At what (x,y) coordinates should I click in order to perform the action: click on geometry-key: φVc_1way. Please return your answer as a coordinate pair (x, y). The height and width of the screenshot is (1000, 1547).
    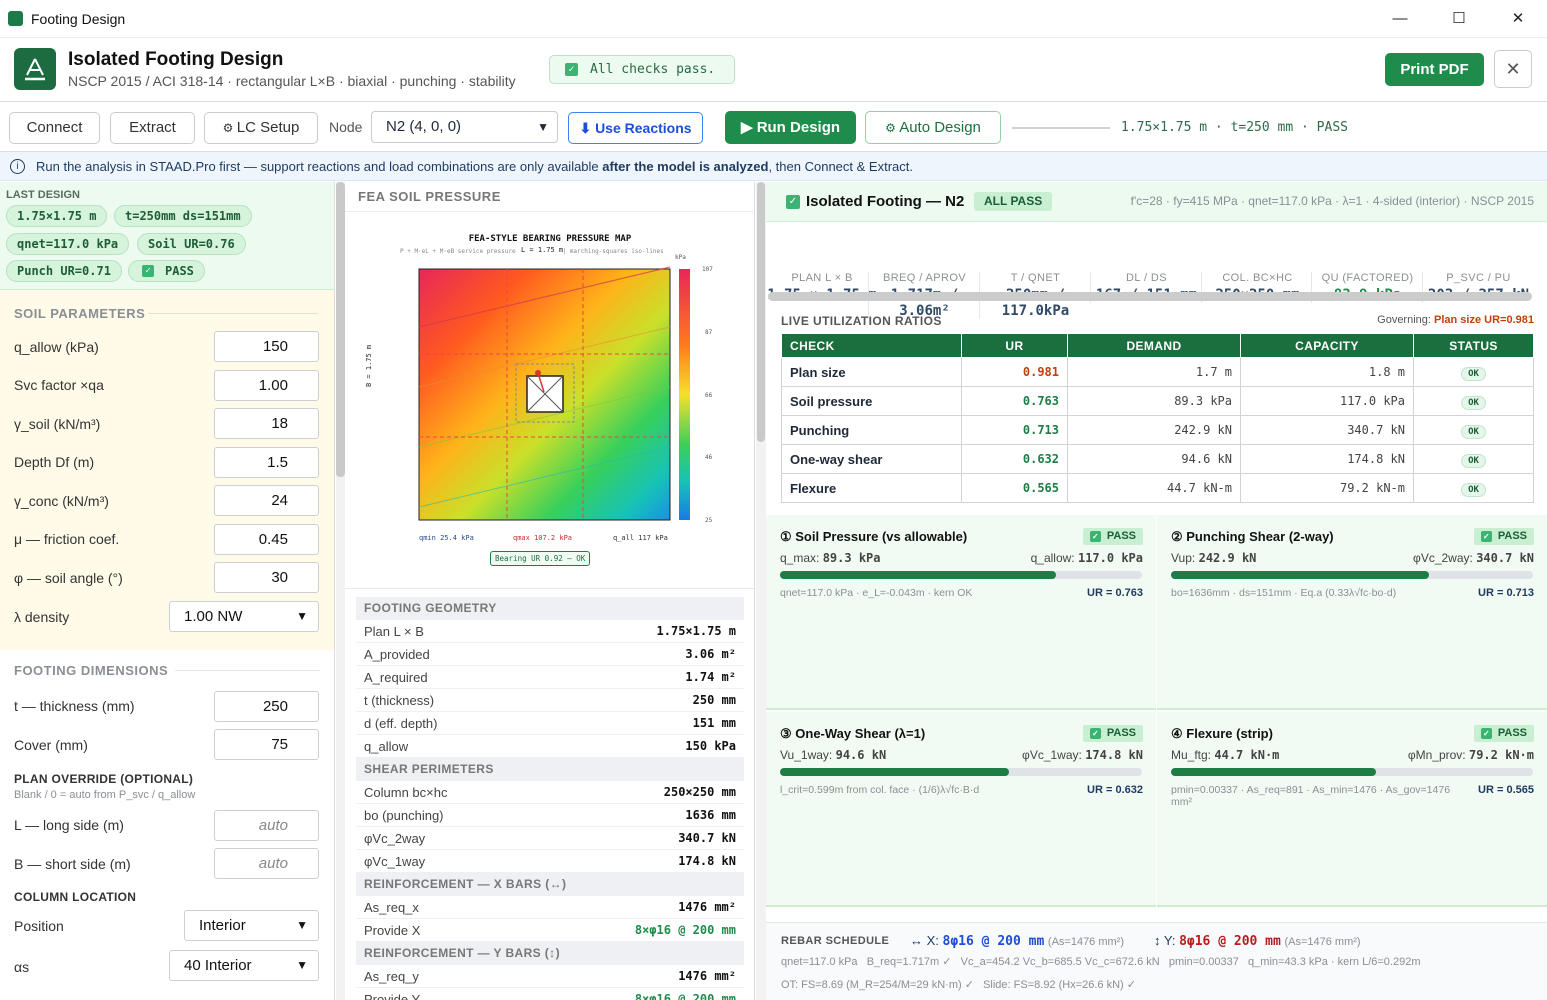
    Looking at the image, I should click on (395, 861).